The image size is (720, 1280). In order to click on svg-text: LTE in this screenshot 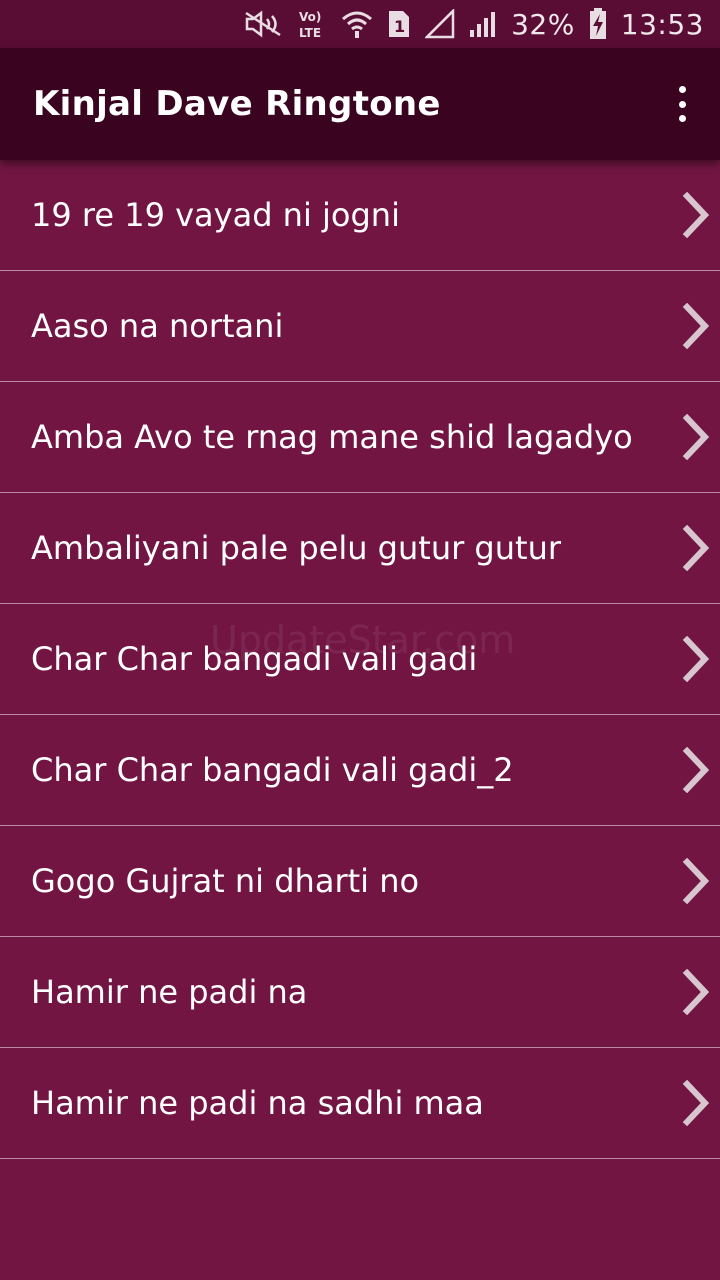, I will do `click(310, 33)`.